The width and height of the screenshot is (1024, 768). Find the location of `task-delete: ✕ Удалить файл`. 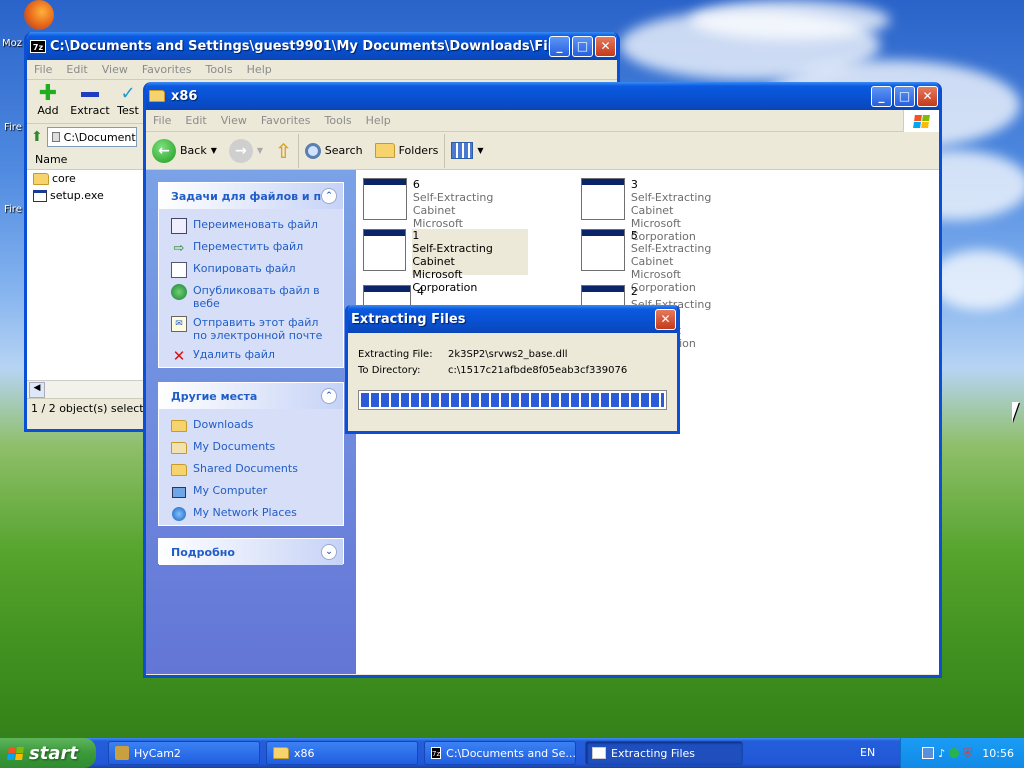

task-delete: ✕ Удалить файл is located at coordinates (251, 356).